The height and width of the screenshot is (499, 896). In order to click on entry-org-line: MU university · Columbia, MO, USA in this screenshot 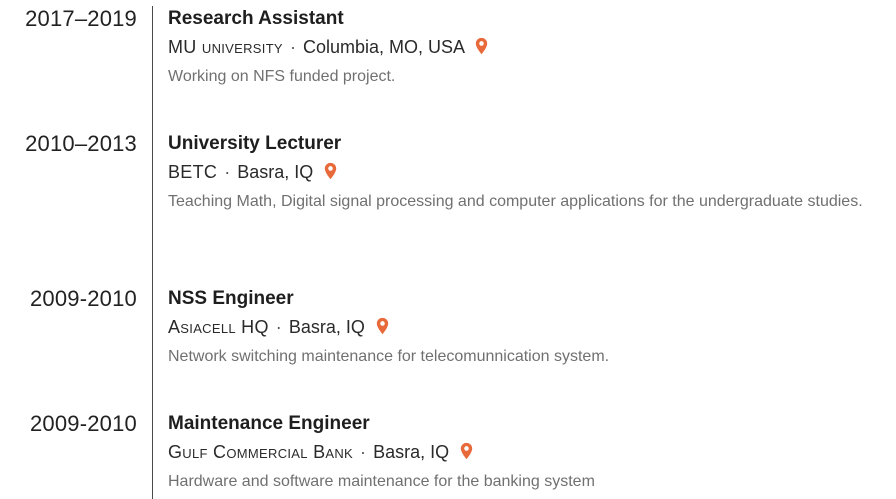, I will do `click(530, 47)`.